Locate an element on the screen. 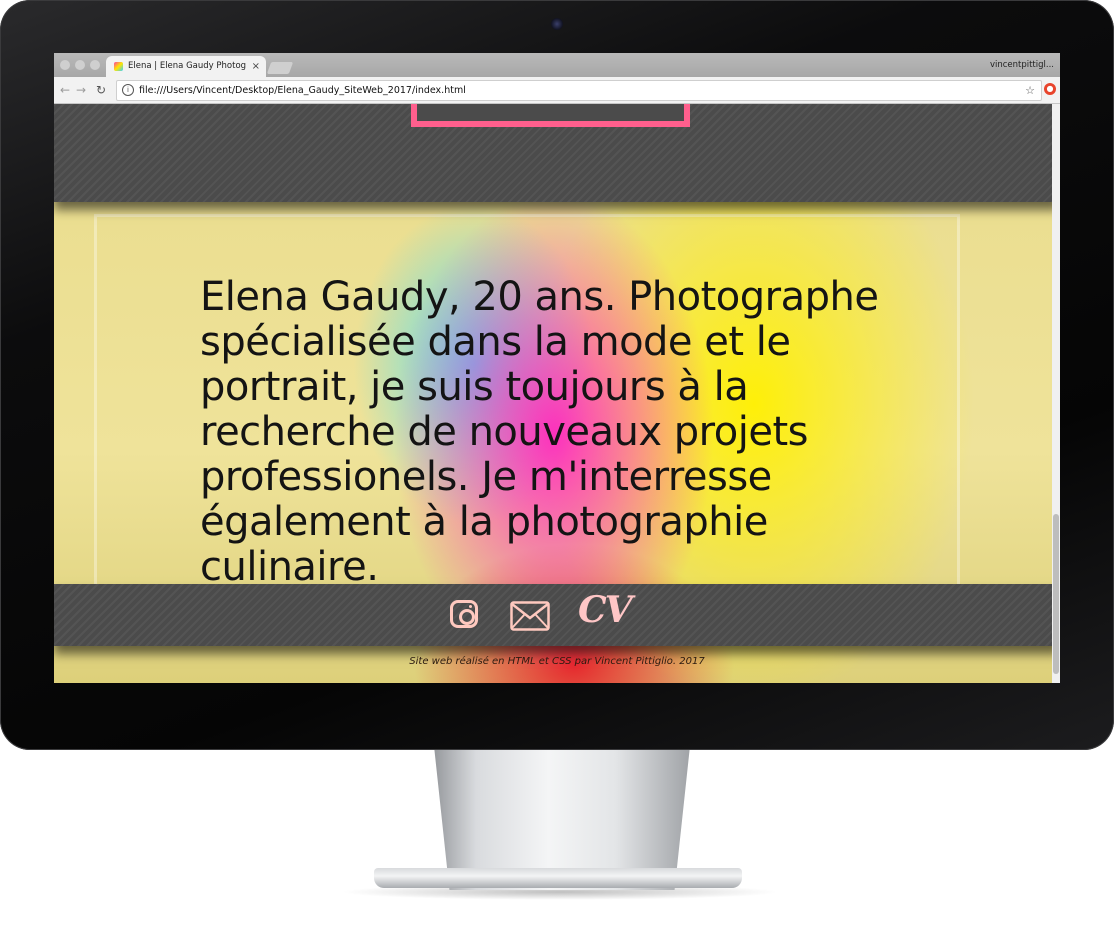  extension-icon: ● is located at coordinates (1050, 89).